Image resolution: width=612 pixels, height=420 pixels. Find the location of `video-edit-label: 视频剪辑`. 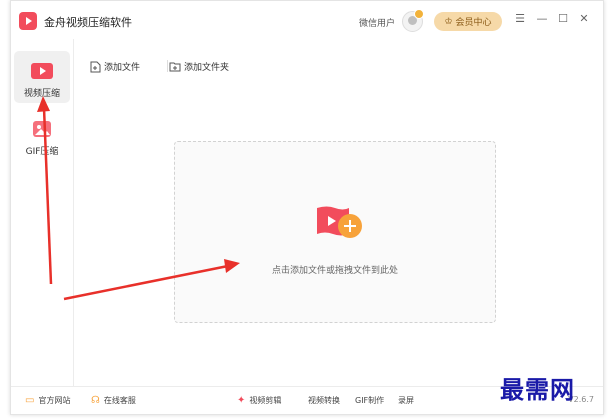

video-edit-label: 视频剪辑 is located at coordinates (265, 400).